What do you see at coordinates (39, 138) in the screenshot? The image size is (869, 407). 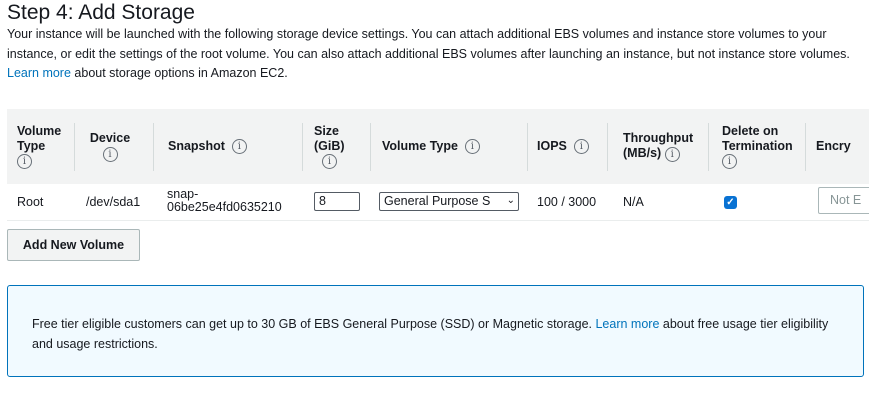 I see `header-volume-type-label: Volume Type` at bounding box center [39, 138].